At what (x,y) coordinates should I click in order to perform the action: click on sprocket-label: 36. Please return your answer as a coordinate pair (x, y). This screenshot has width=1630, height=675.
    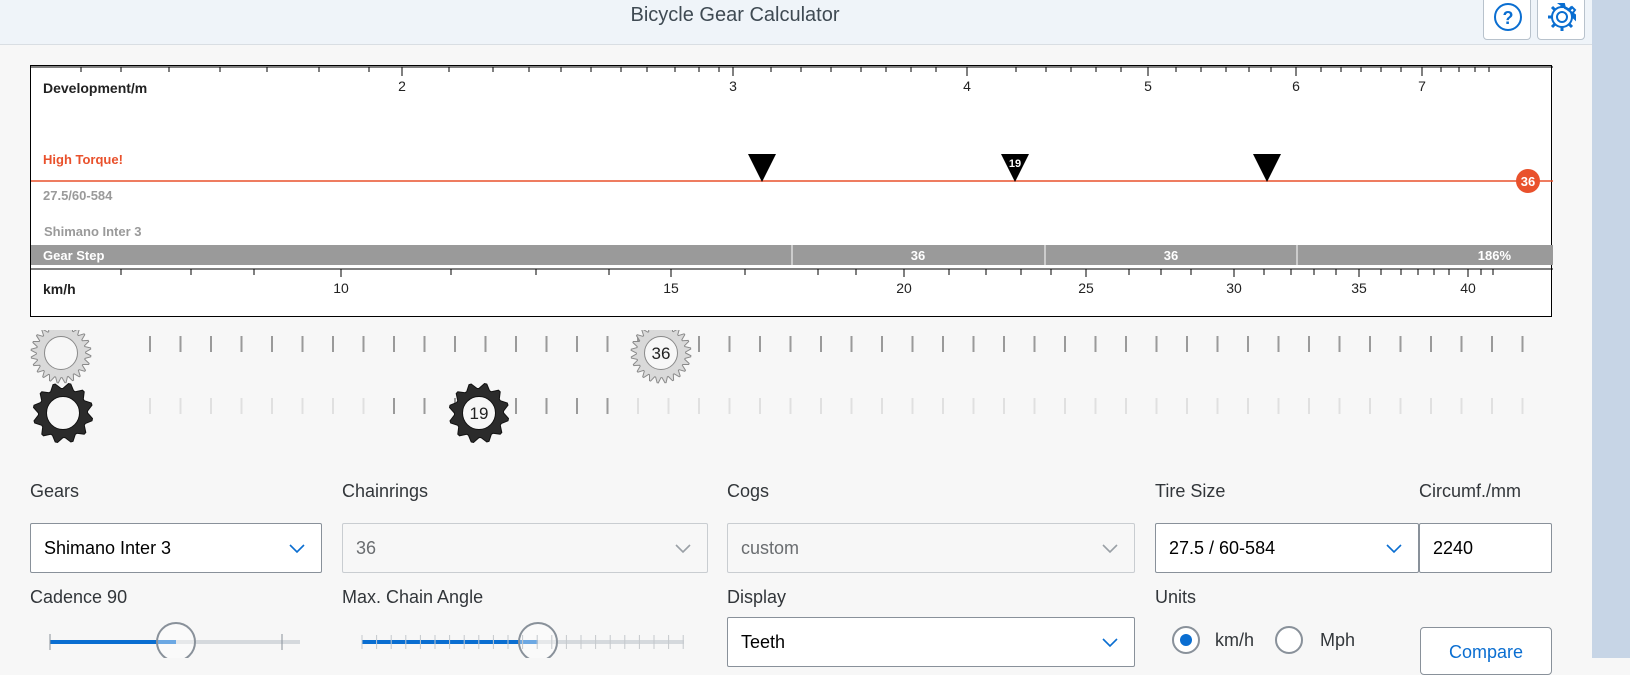
    Looking at the image, I should click on (661, 353).